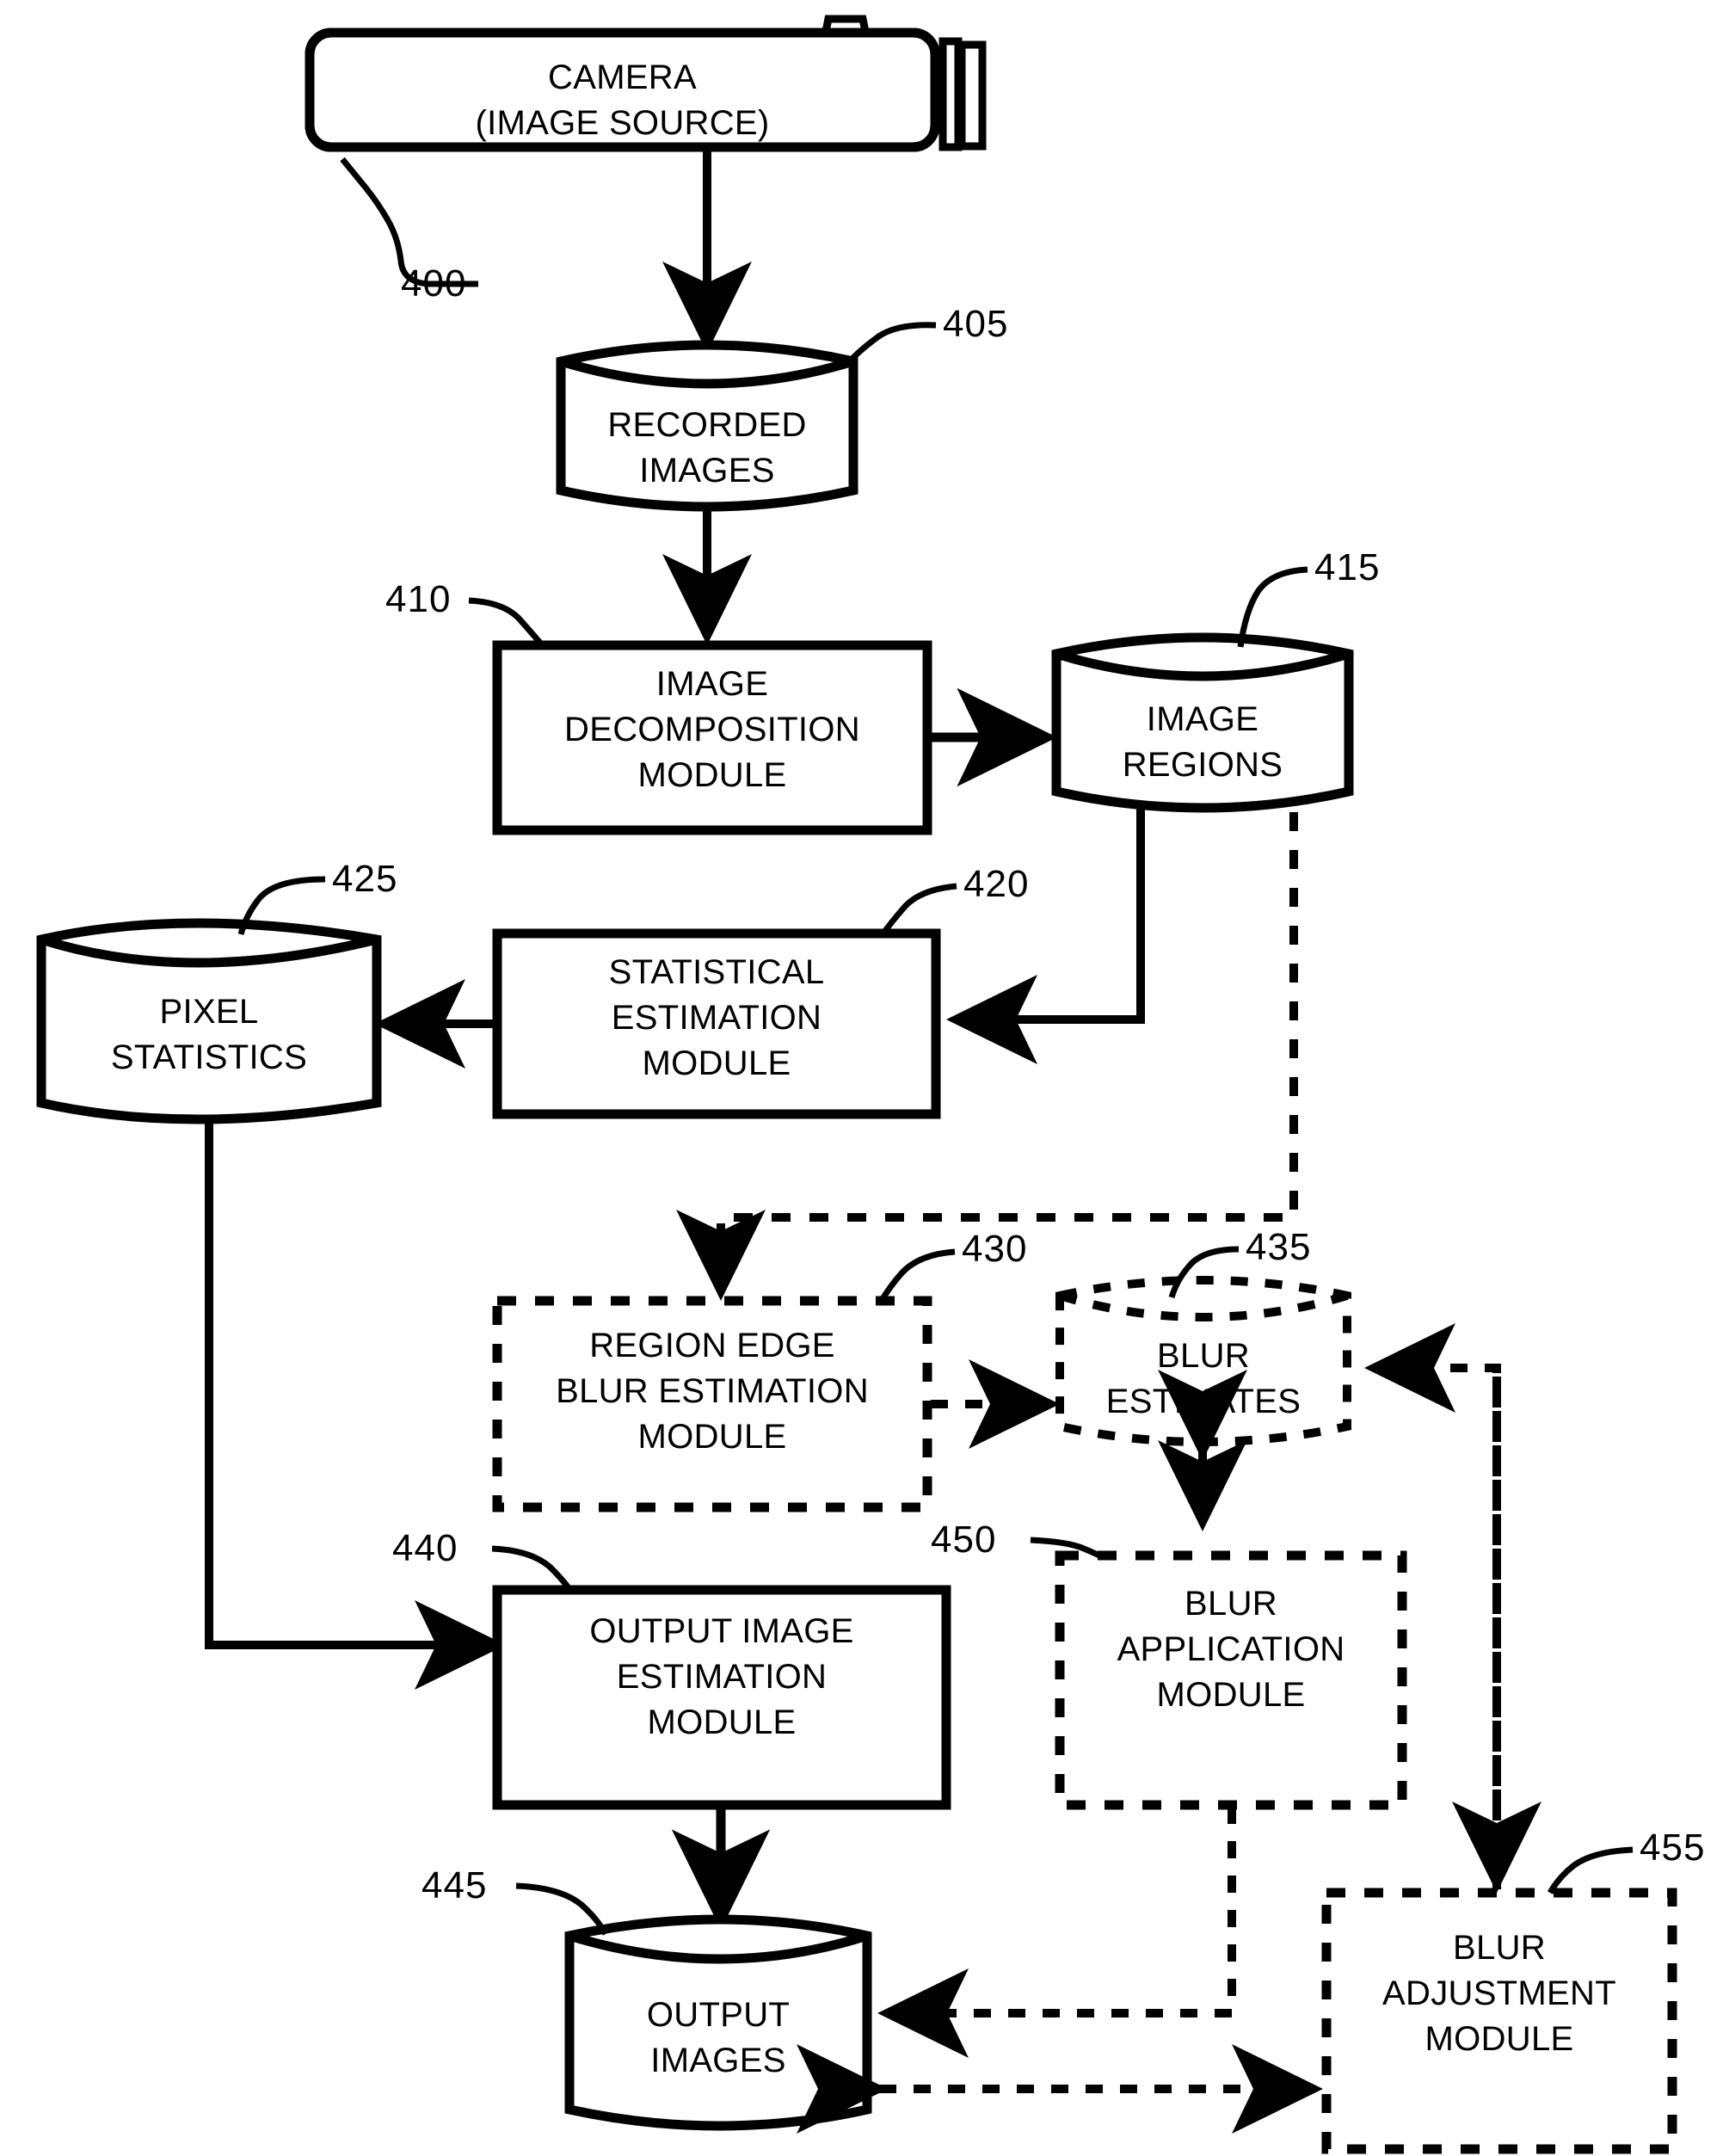 The image size is (1723, 2156). Describe the element at coordinates (712, 738) in the screenshot. I see `image-decomposition-shape` at that location.